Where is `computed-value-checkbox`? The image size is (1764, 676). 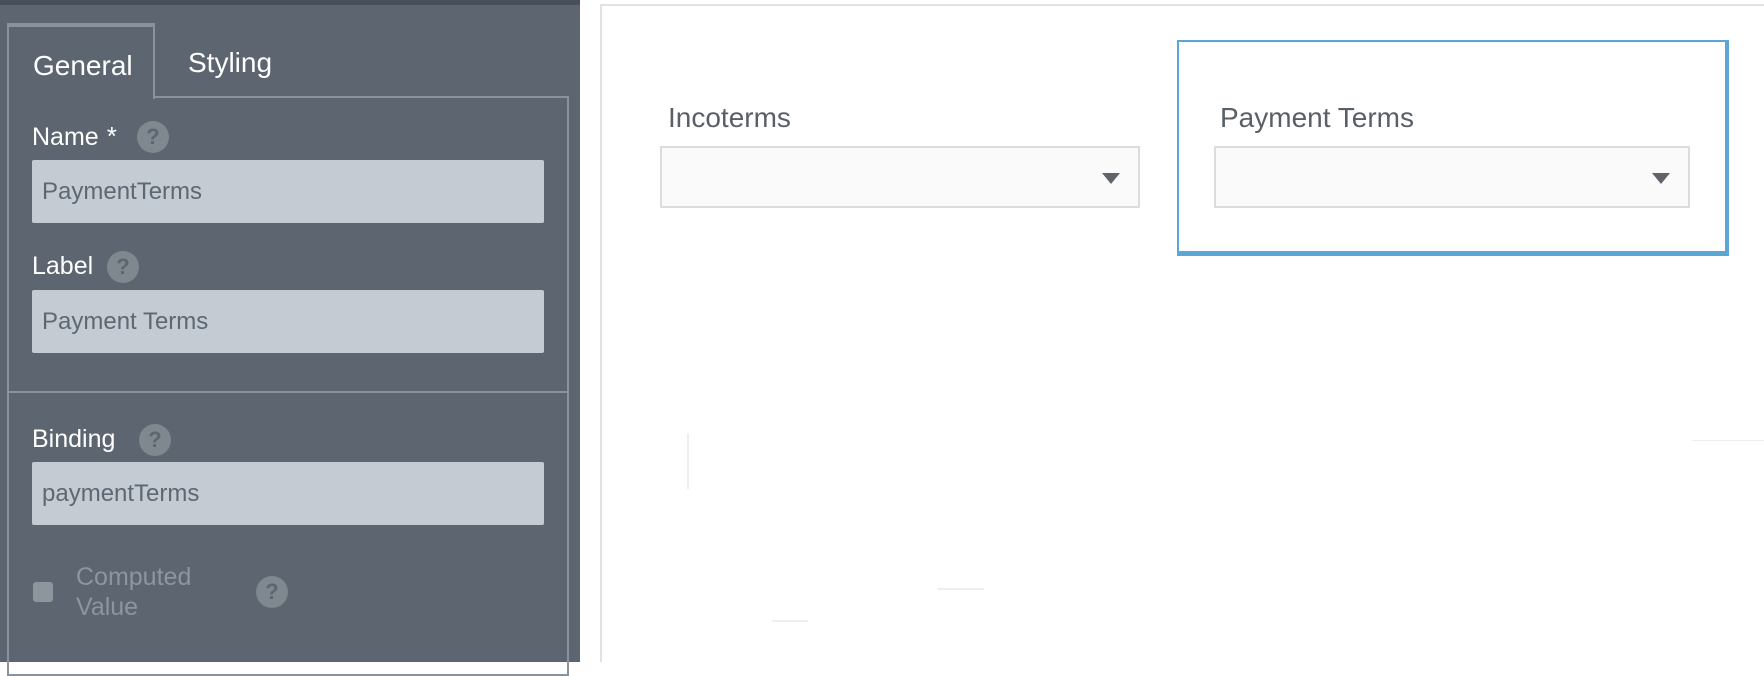 computed-value-checkbox is located at coordinates (43, 592).